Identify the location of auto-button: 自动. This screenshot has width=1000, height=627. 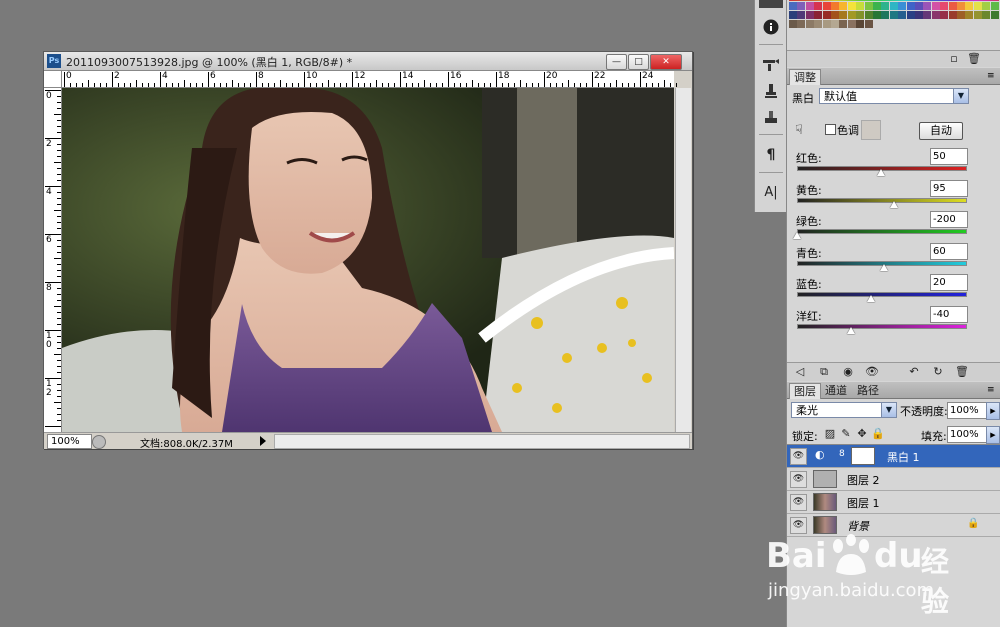
(941, 131).